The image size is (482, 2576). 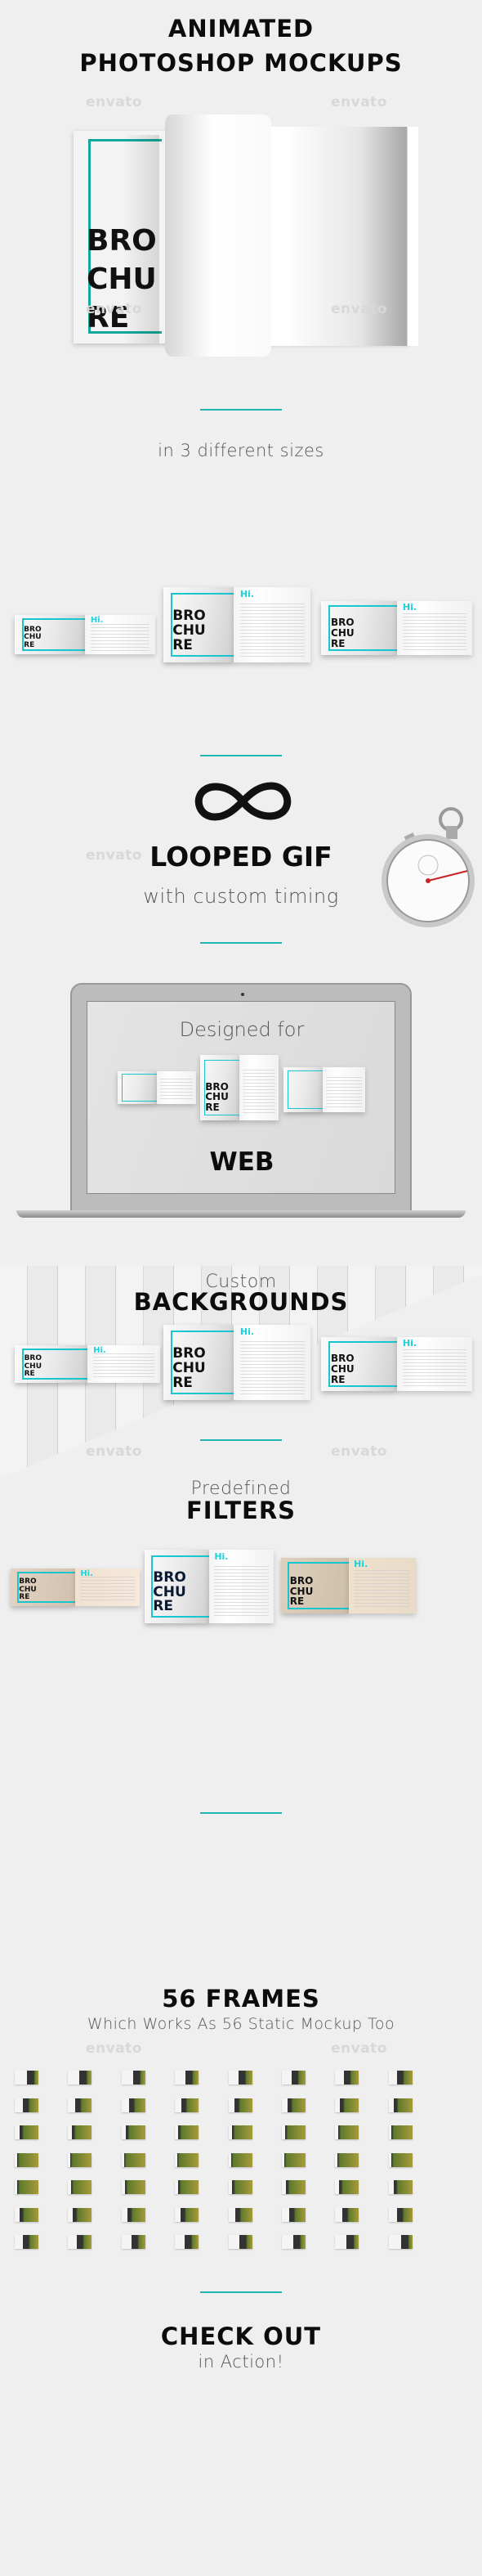 I want to click on brochure-medium: BRO CHU RE, so click(x=239, y=1088).